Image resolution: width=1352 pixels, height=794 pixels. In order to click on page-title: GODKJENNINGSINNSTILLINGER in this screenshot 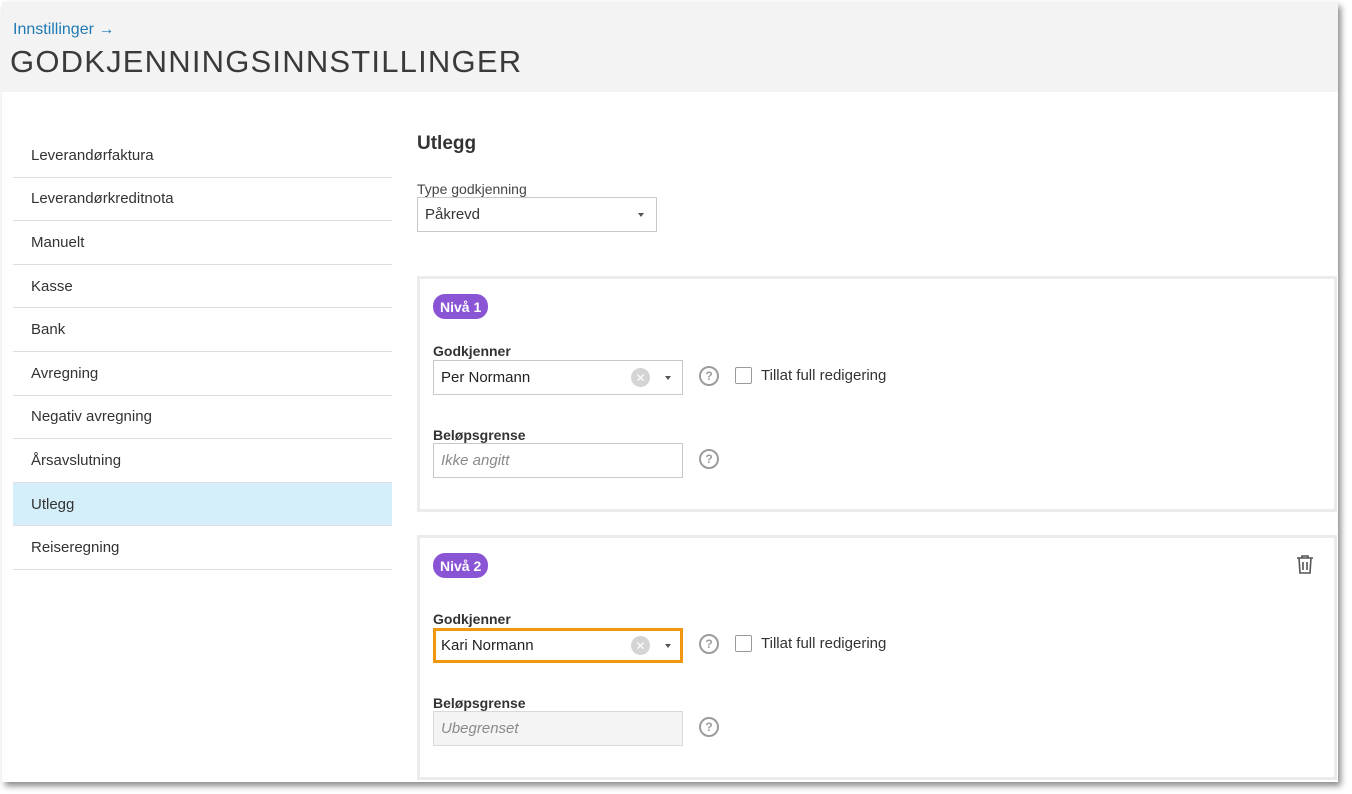, I will do `click(266, 61)`.